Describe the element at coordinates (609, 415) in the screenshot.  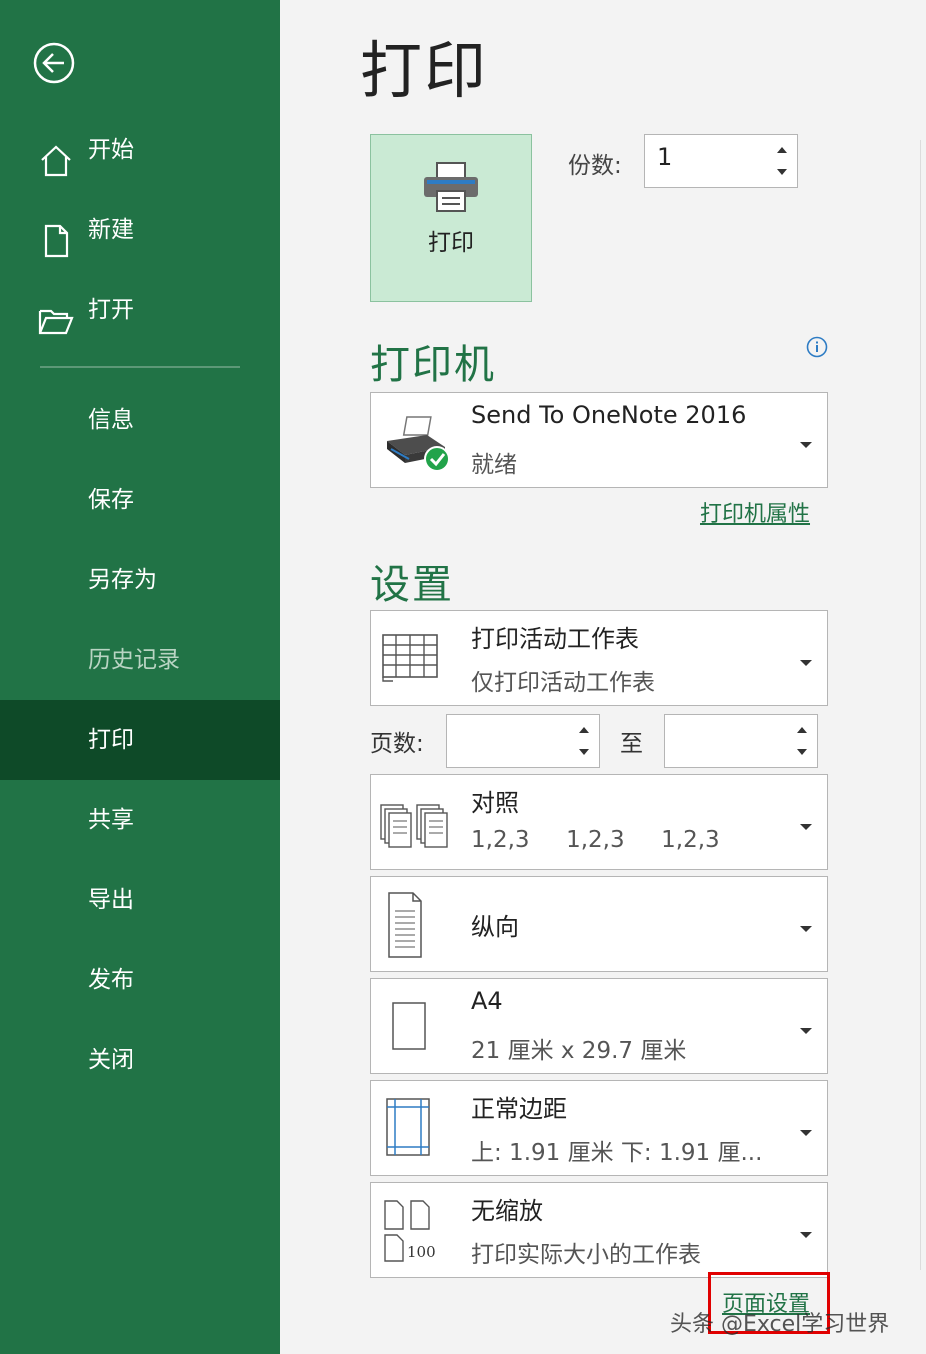
I see `printer-name: Send To OneNote 2016` at that location.